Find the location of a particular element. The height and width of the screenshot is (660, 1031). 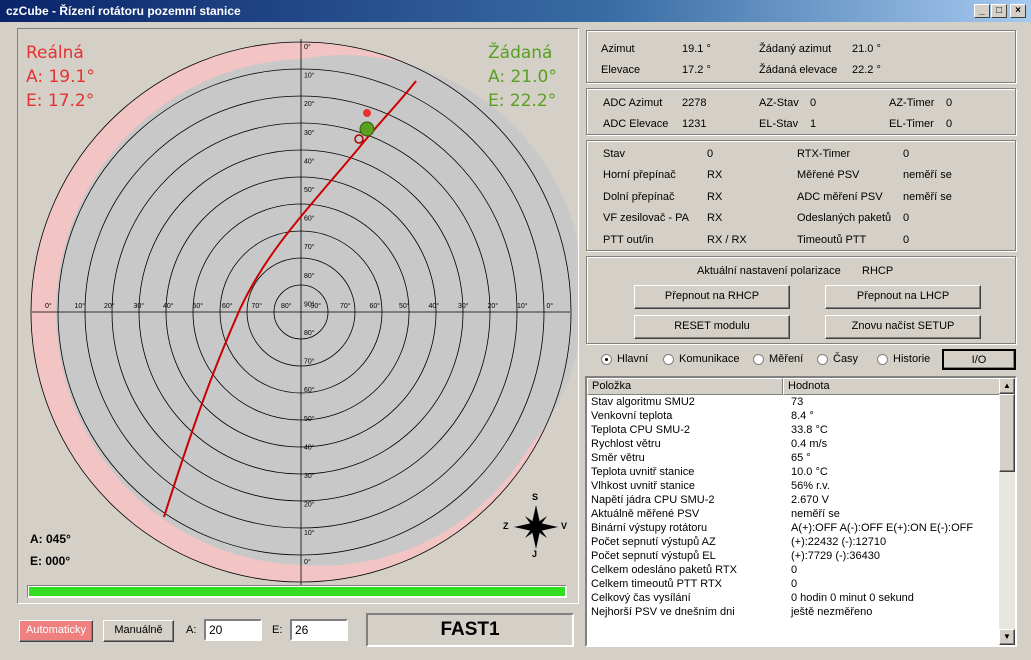

table-row: Venkovní teplota 8.4 ° is located at coordinates (794, 417).